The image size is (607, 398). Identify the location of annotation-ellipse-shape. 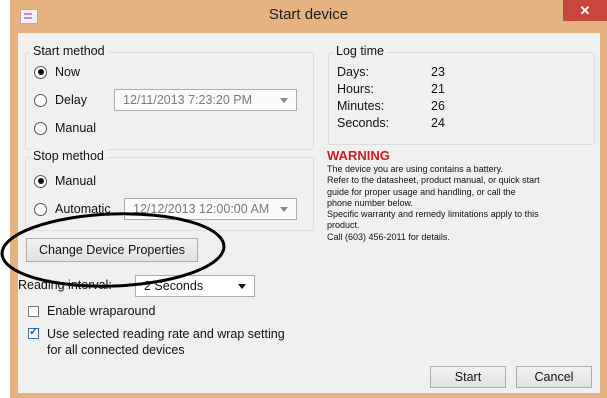
(113, 250).